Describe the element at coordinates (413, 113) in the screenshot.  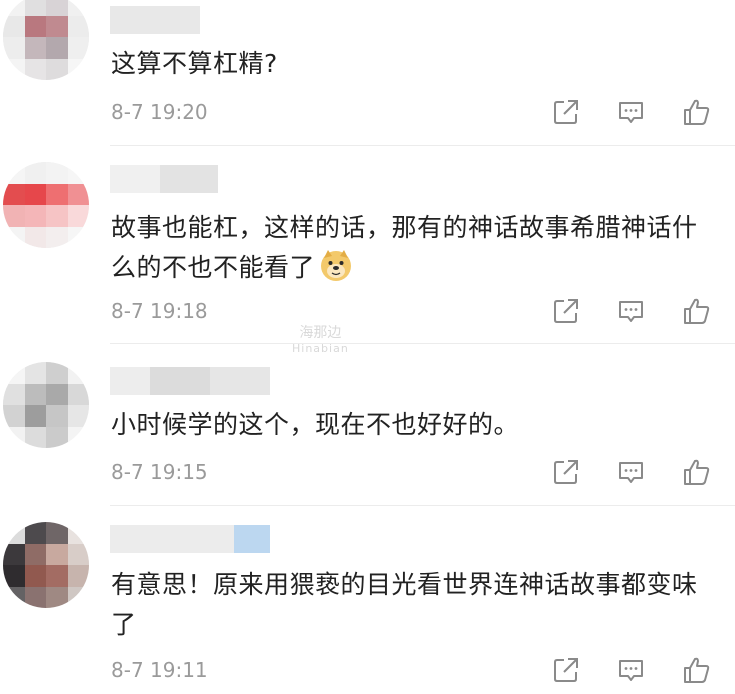
I see `comment-meta: 8-7 19:20` at that location.